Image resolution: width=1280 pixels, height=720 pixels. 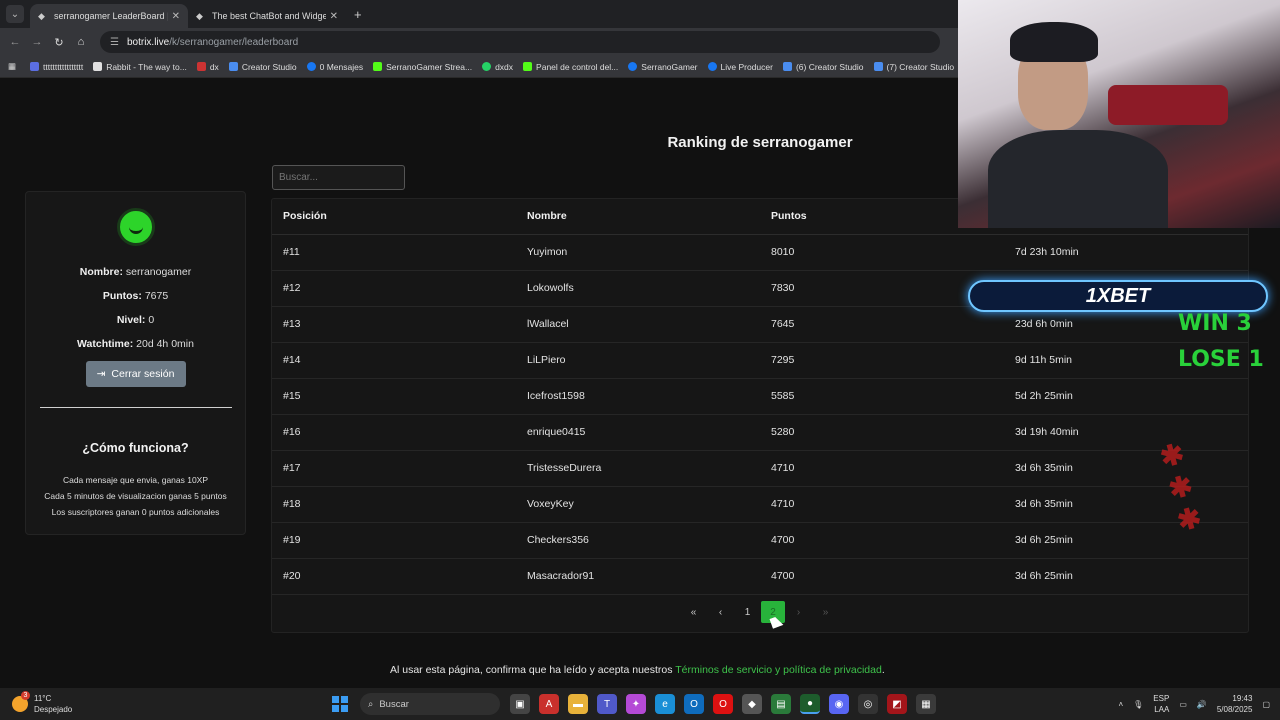 I want to click on bookmark-item: ttttttttttttttttt, so click(x=56, y=67).